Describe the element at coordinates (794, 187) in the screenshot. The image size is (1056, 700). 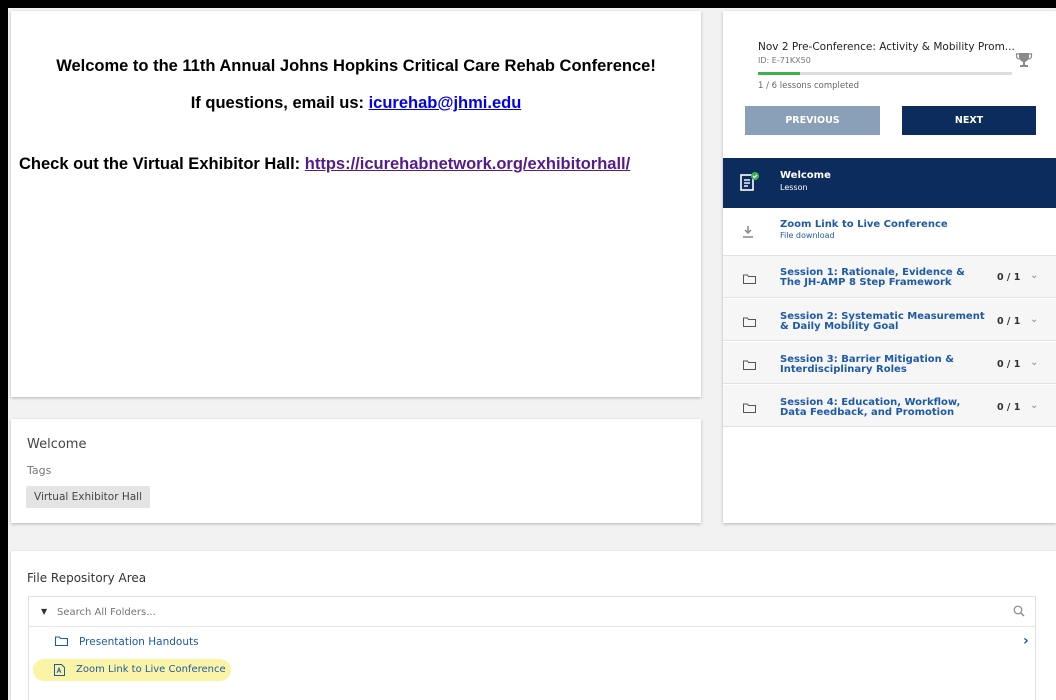
I see `lesson-subtitle: Lesson` at that location.